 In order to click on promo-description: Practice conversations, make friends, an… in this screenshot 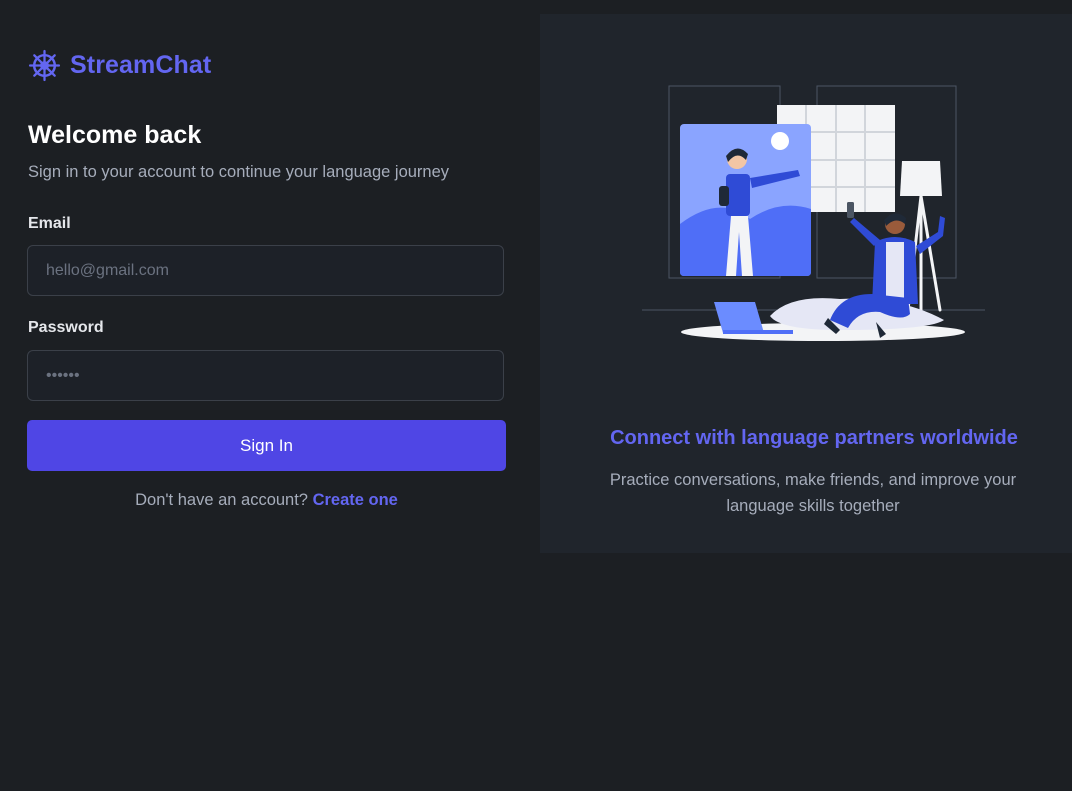, I will do `click(813, 493)`.